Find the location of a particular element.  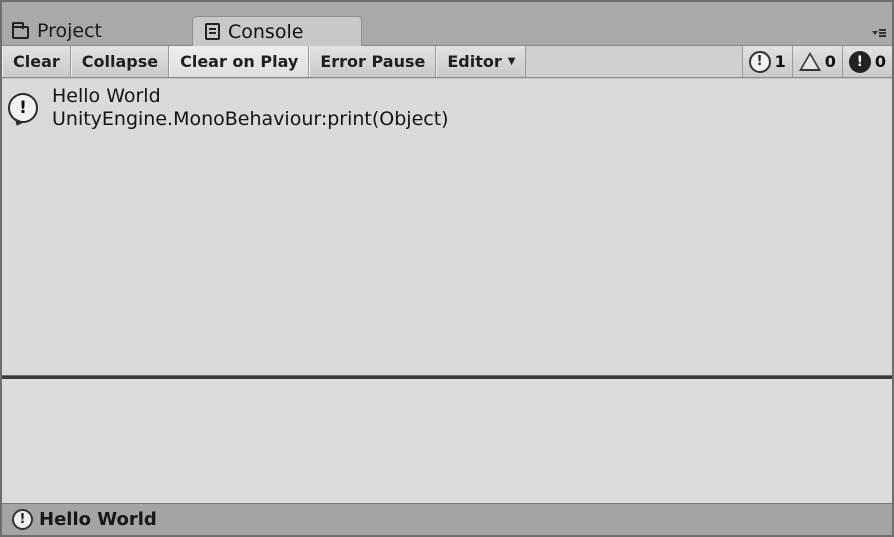

error-count-toggle: ! 0 is located at coordinates (866, 61).